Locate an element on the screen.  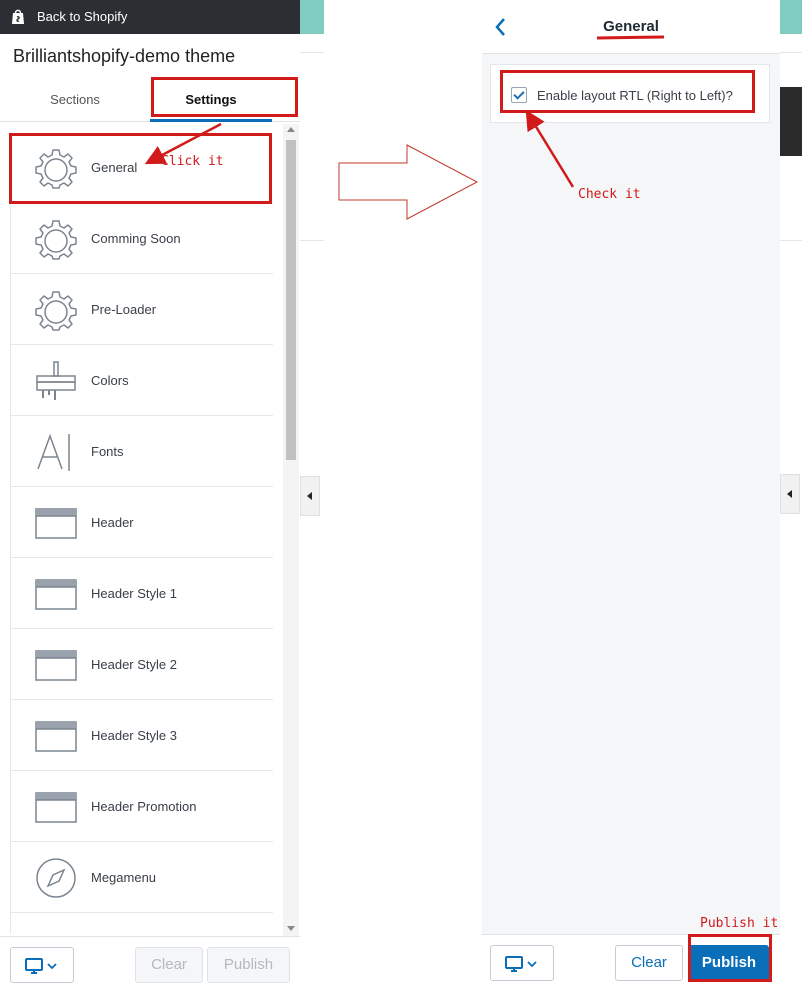
settings-item-header-style-3: Header Style 3 is located at coordinates (142, 735).